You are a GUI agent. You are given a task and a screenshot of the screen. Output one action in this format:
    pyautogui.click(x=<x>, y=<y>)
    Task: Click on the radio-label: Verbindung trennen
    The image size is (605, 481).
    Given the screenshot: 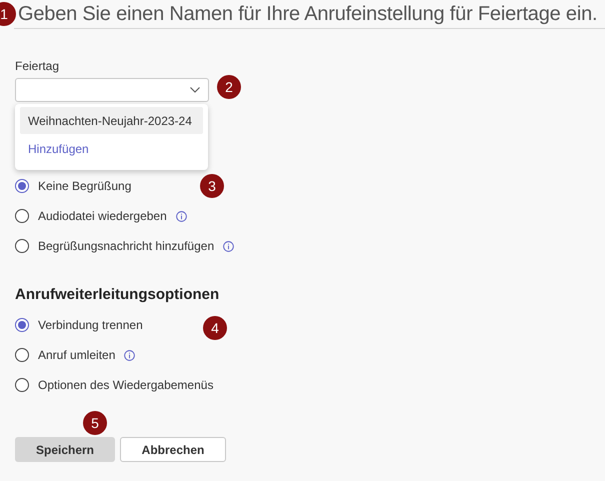 What is the action you would take?
    pyautogui.click(x=90, y=325)
    